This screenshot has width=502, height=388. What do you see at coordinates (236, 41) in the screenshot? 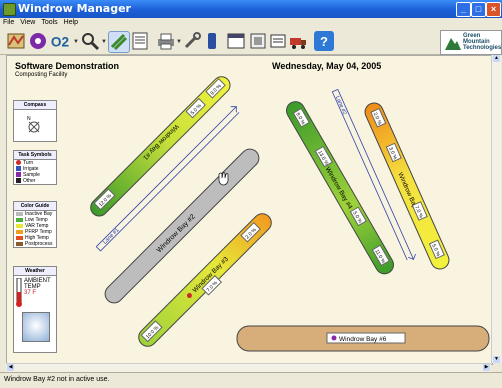
I see `calendar-icon` at bounding box center [236, 41].